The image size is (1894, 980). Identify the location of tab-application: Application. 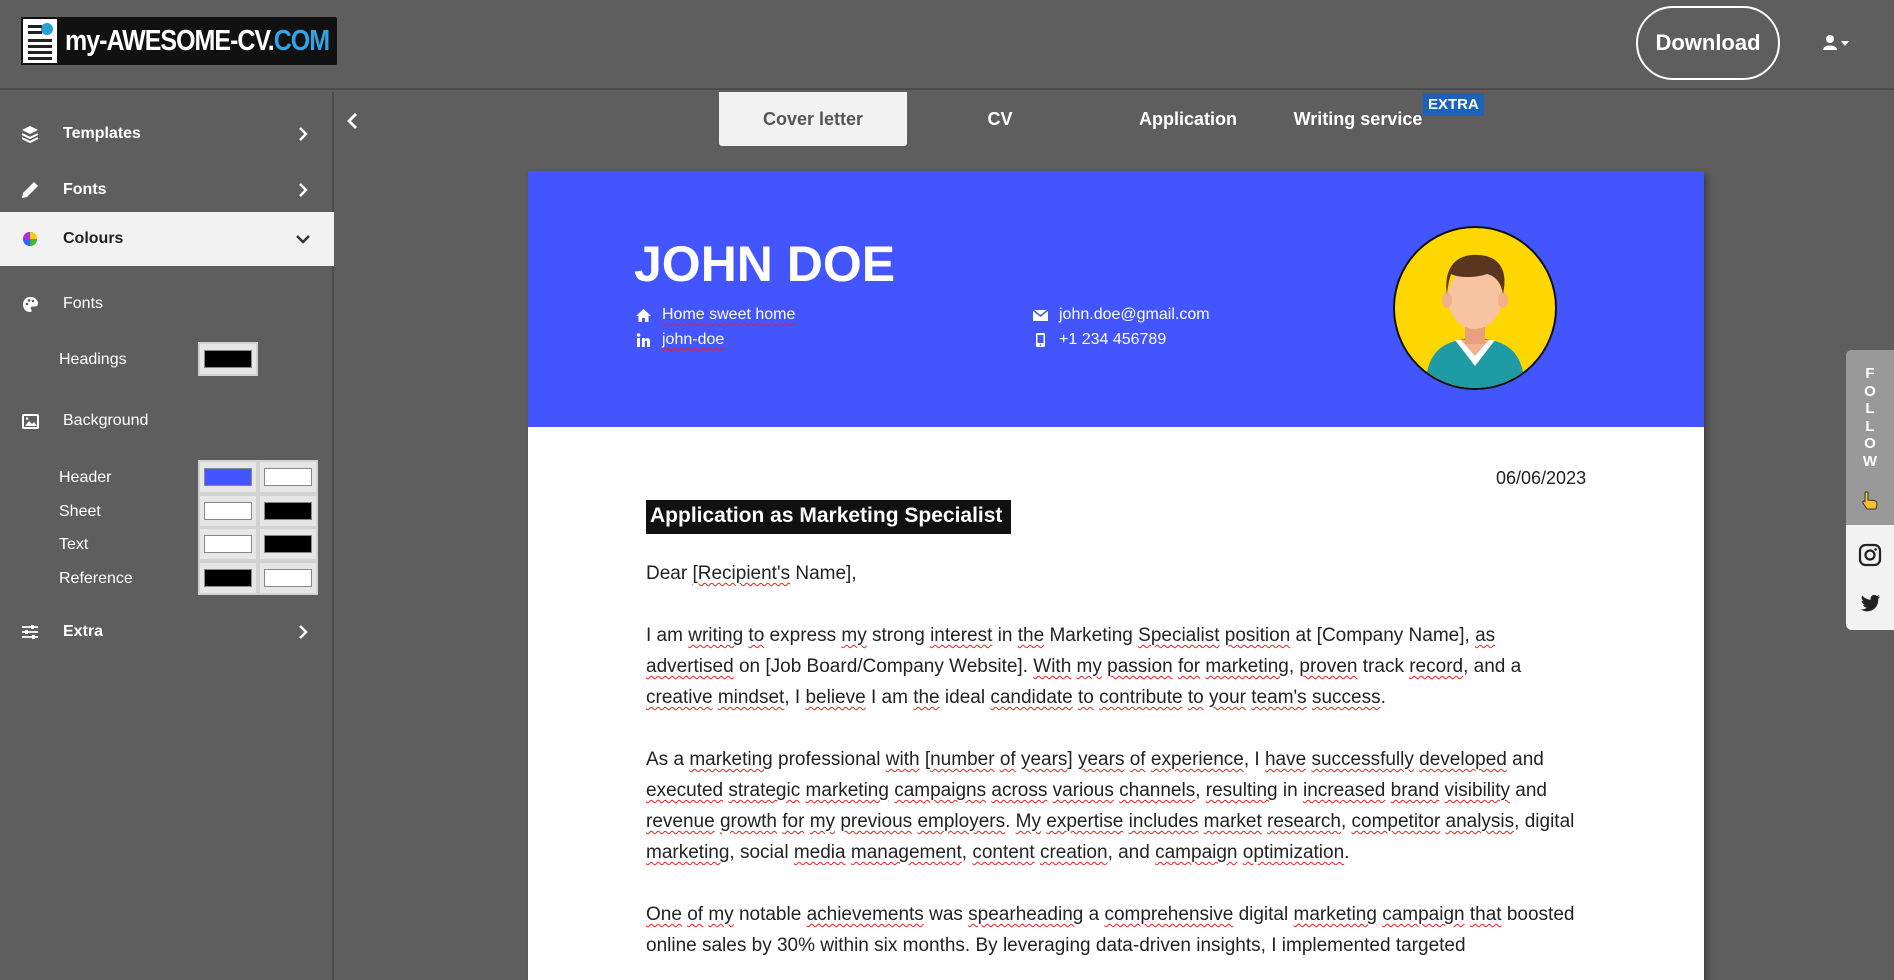
(1188, 119).